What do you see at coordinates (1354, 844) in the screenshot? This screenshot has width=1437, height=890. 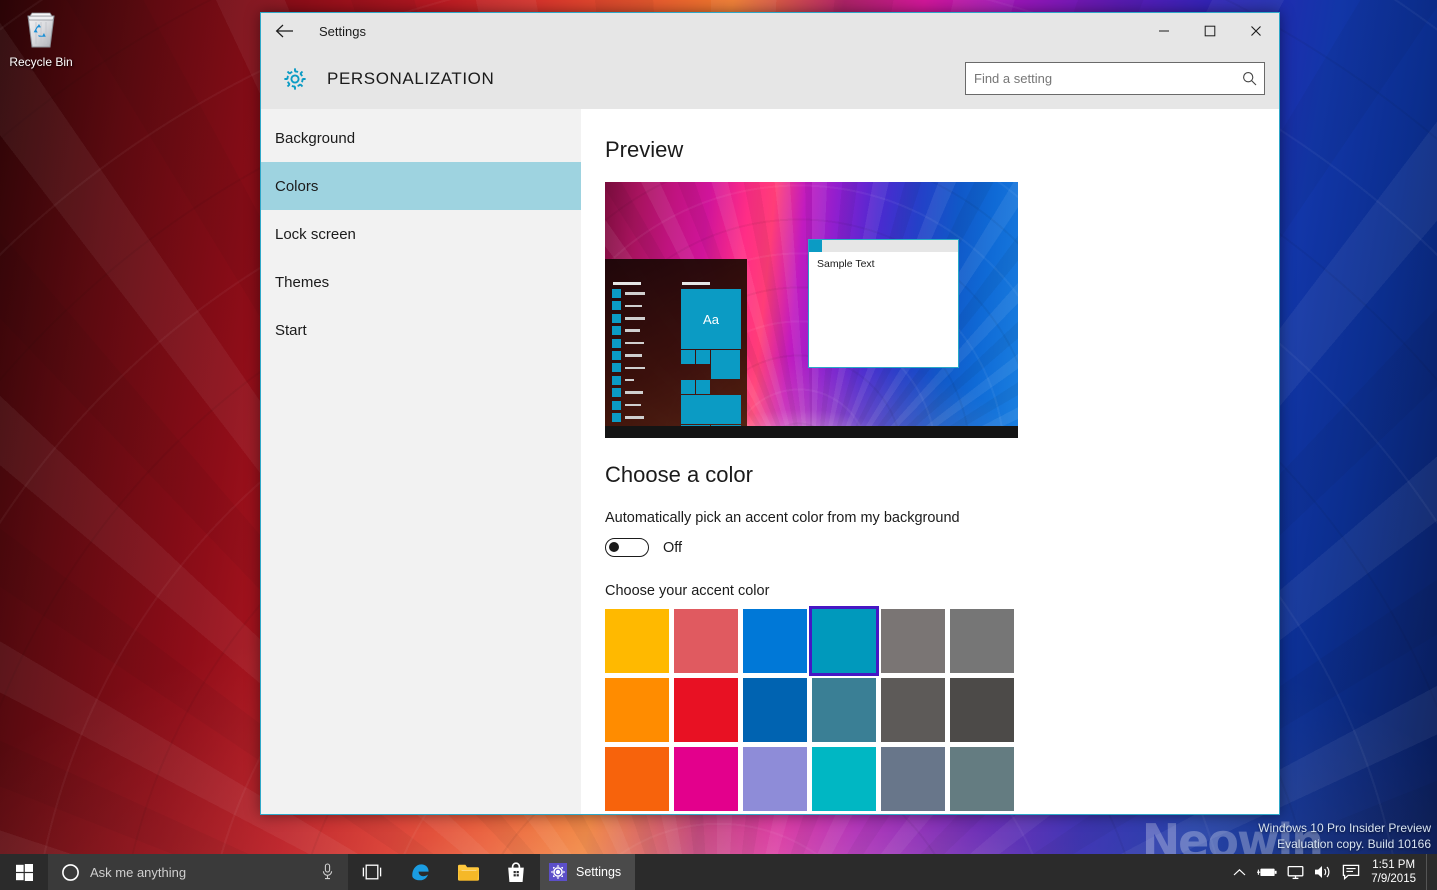 I see `watermark-line-2: Evaluation copy. Build 10166` at bounding box center [1354, 844].